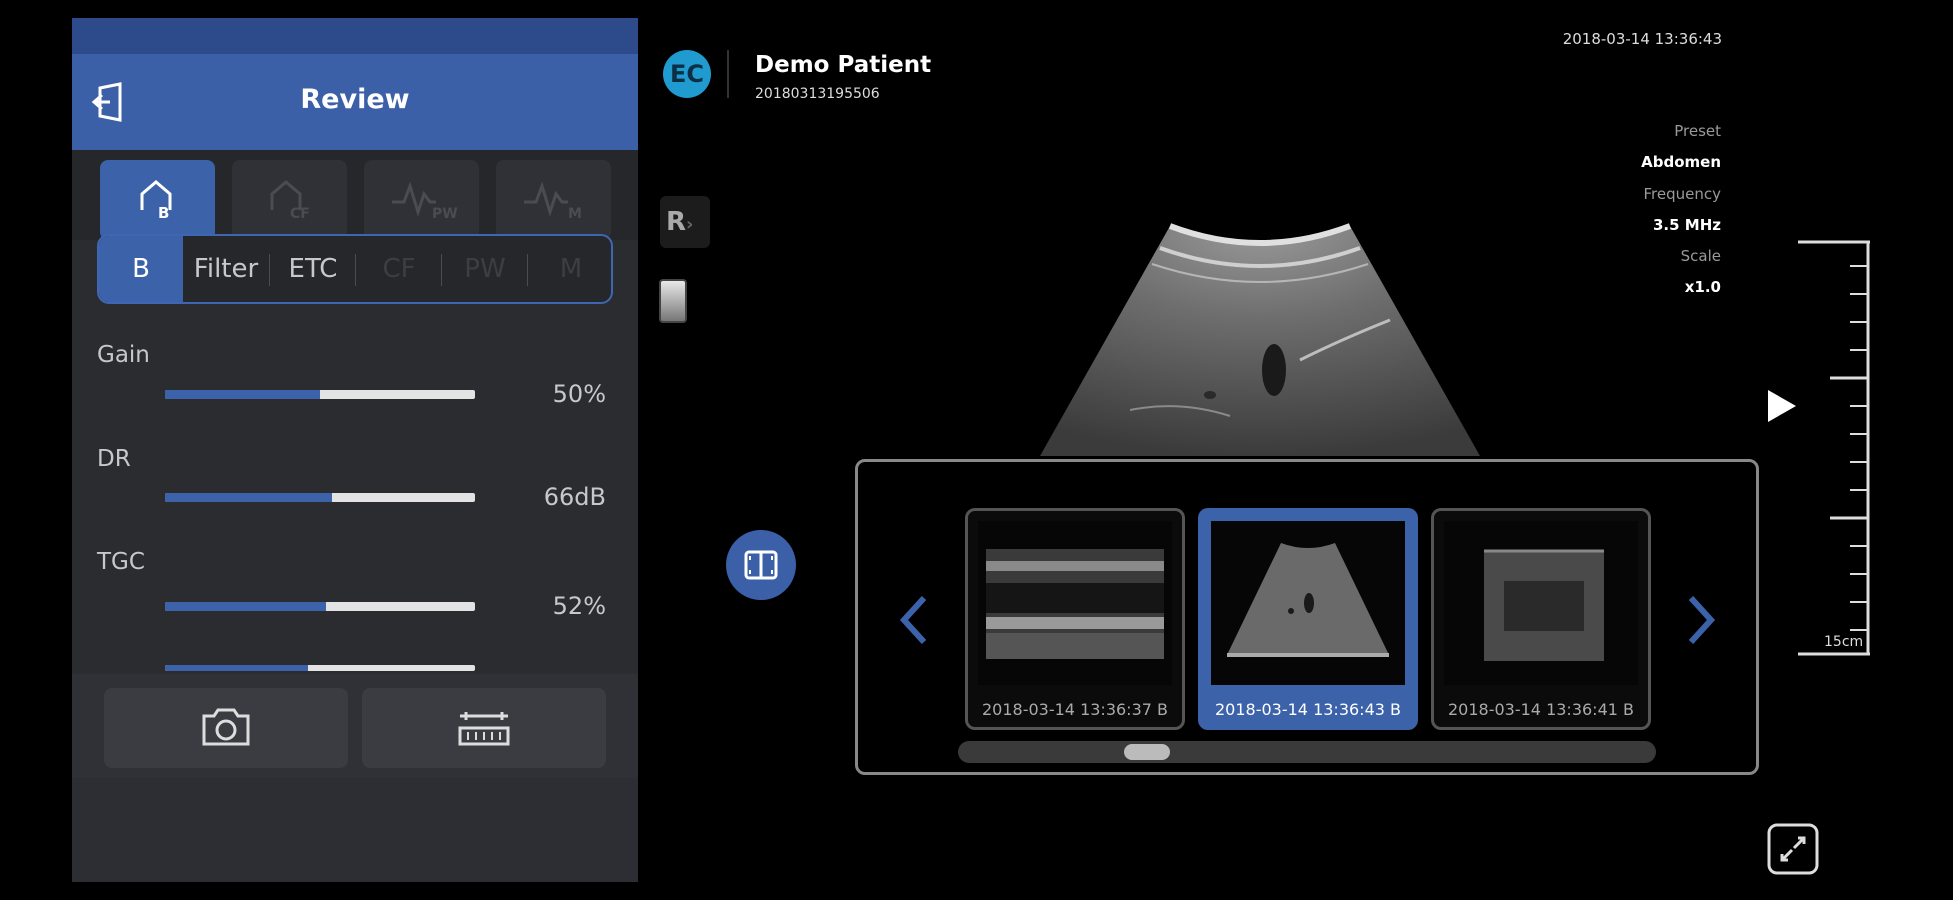 Image resolution: width=1953 pixels, height=900 pixels. What do you see at coordinates (1702, 287) in the screenshot?
I see `scale-value: x1.0` at bounding box center [1702, 287].